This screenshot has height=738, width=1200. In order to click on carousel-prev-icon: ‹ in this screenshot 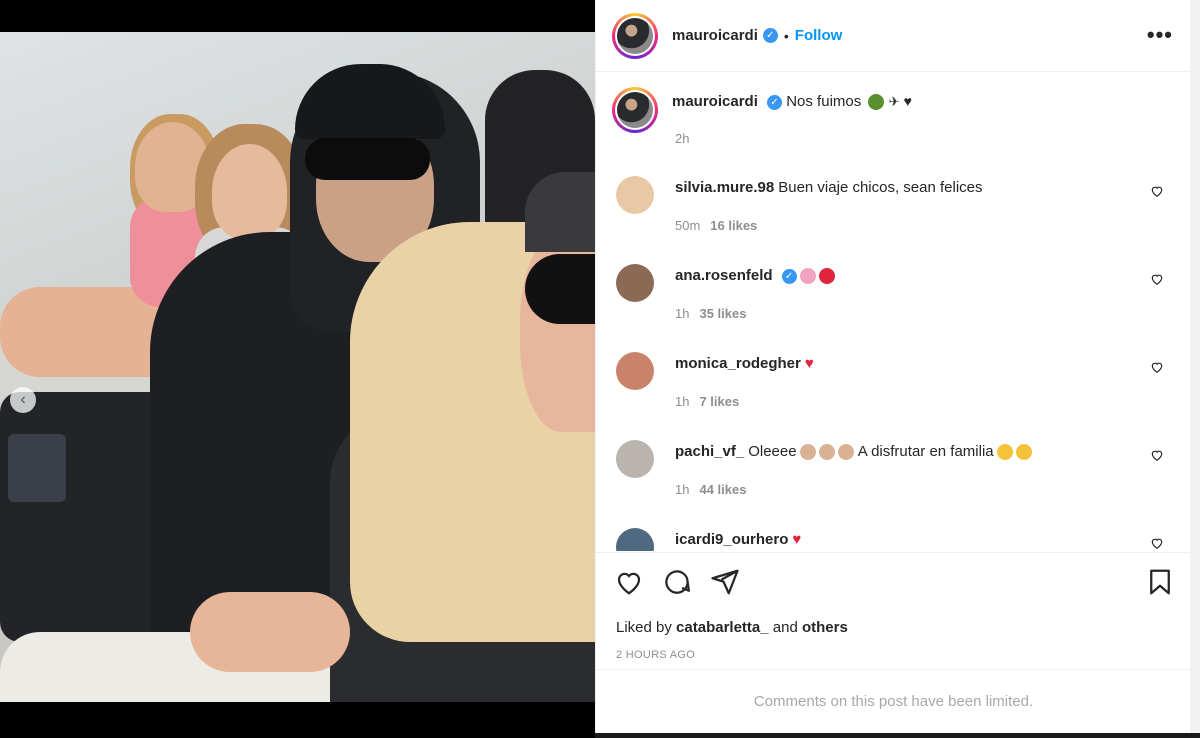, I will do `click(23, 400)`.